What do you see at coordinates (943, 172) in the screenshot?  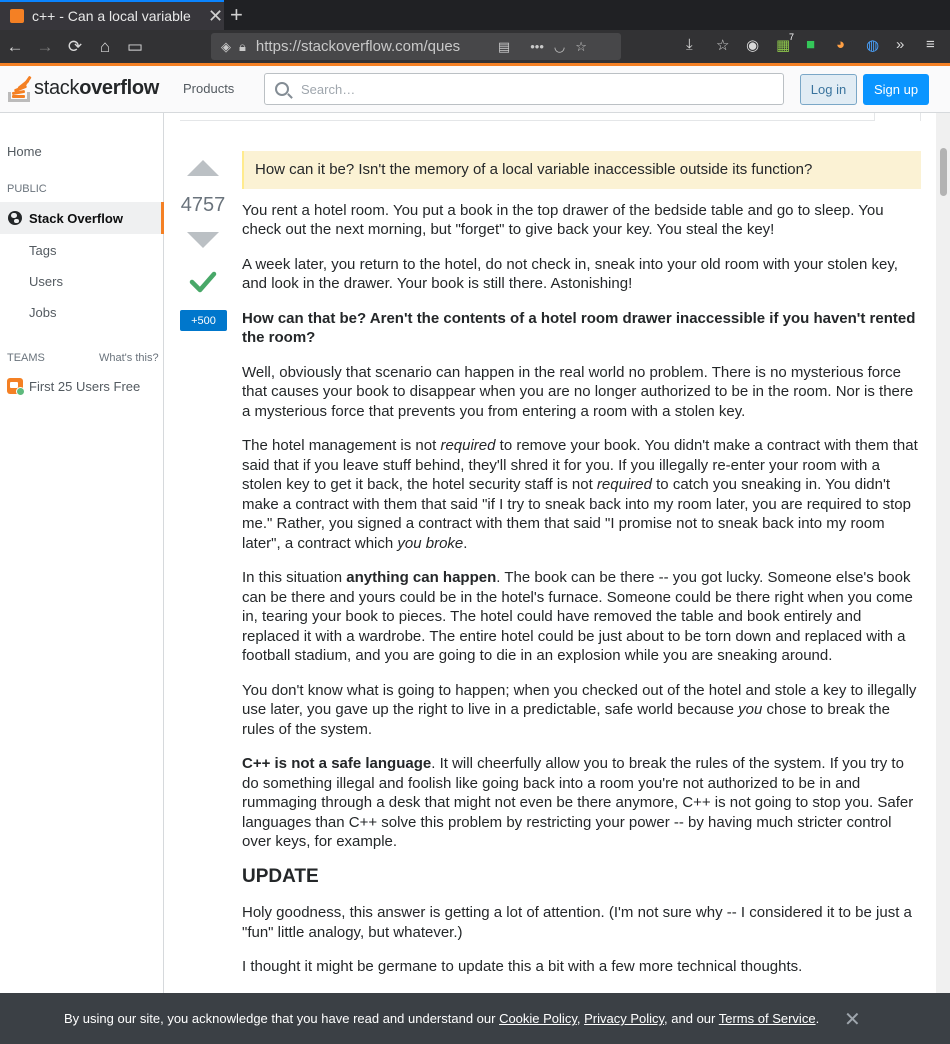 I see `scrollbar-thumb` at bounding box center [943, 172].